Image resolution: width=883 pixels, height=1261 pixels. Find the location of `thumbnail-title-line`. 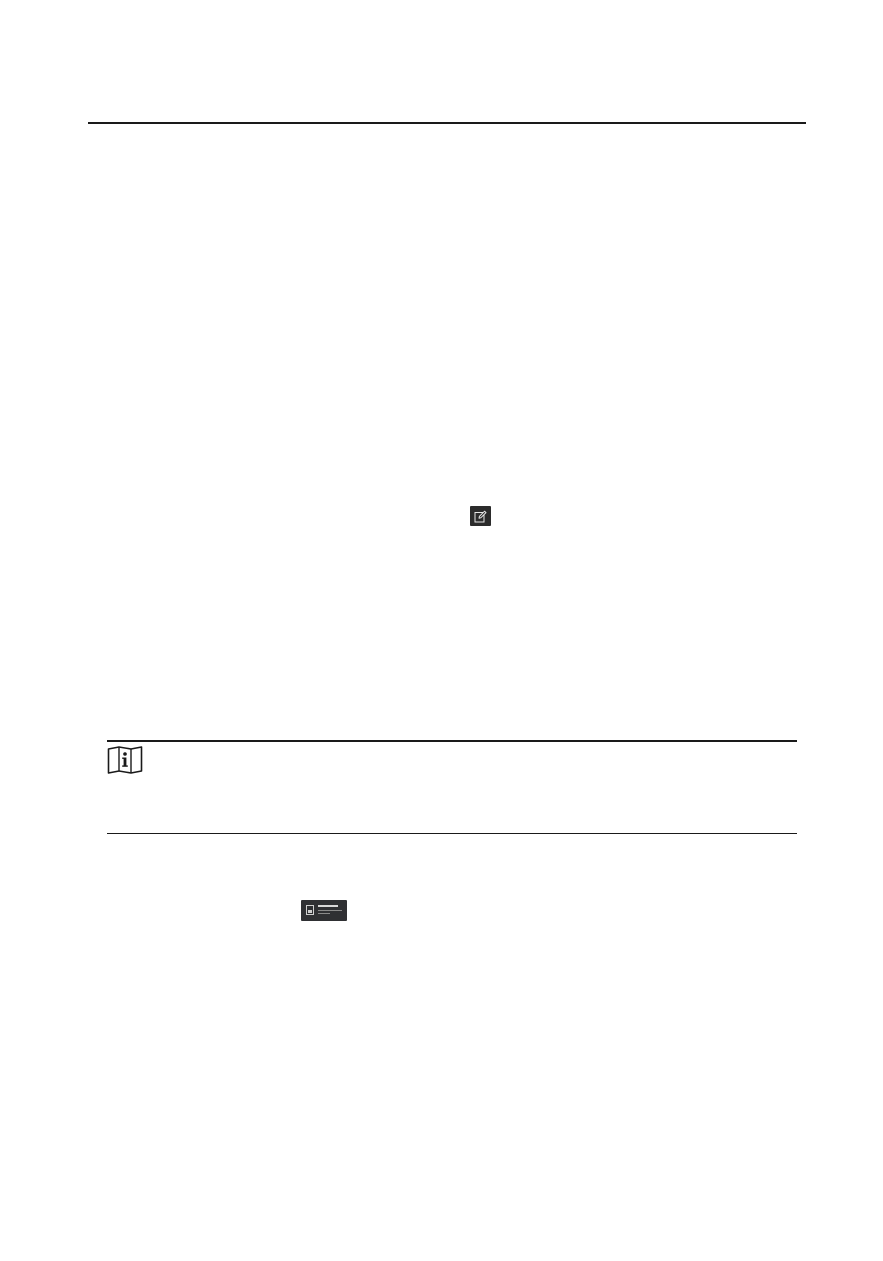

thumbnail-title-line is located at coordinates (328, 906).